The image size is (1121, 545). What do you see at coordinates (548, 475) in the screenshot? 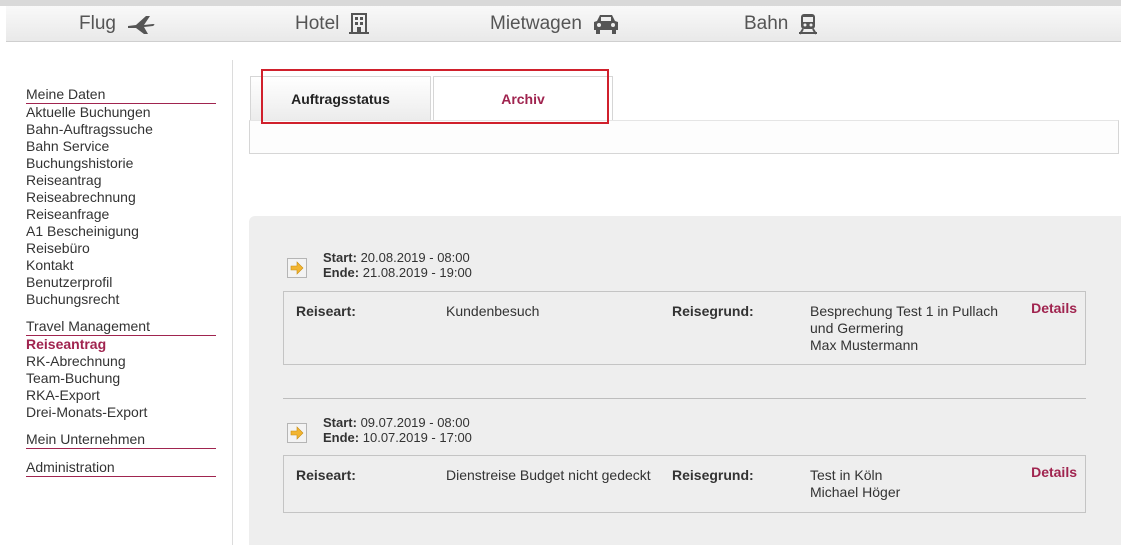
I see `reiseart-value: Dienstreise Budget nicht gedeckt` at bounding box center [548, 475].